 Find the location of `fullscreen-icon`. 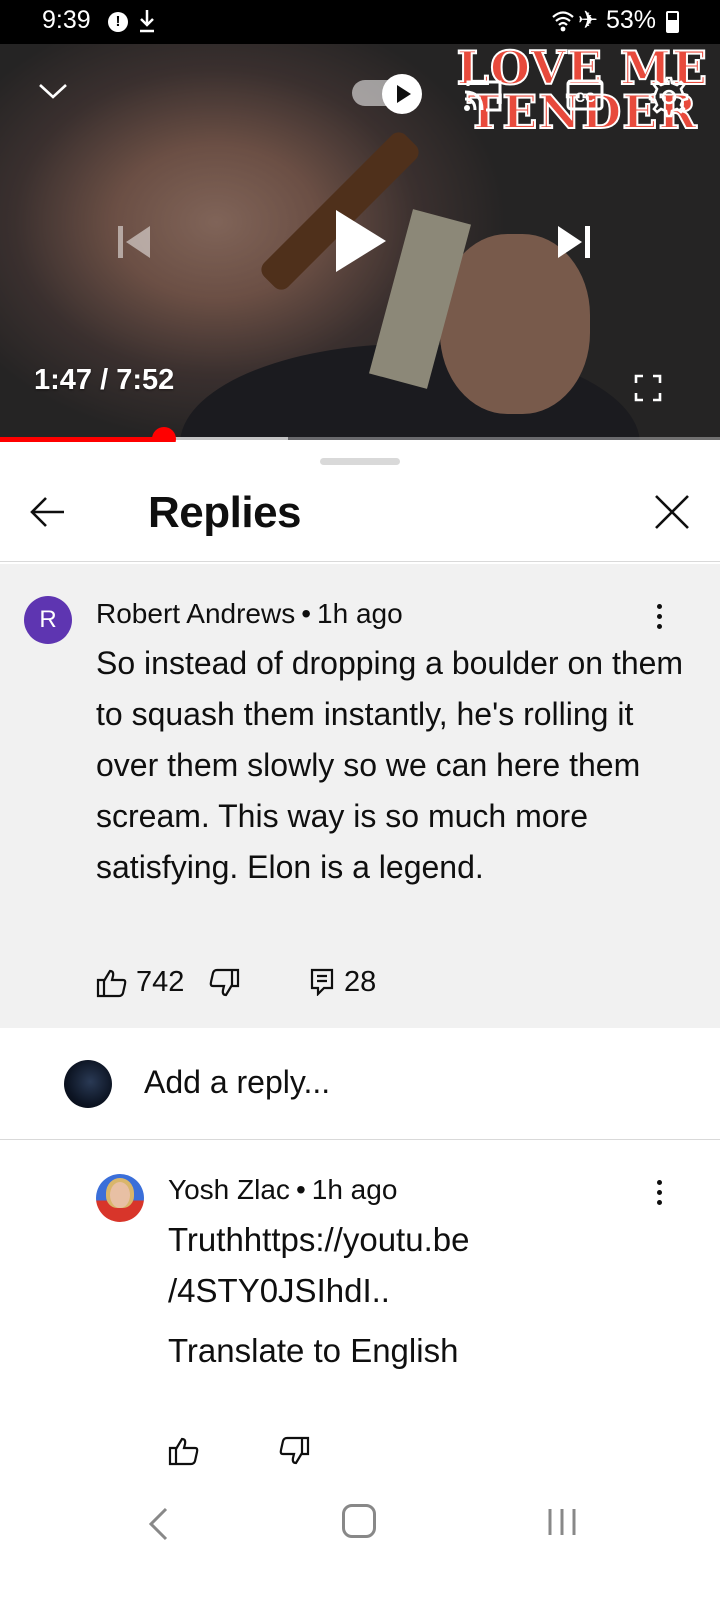

fullscreen-icon is located at coordinates (648, 390).